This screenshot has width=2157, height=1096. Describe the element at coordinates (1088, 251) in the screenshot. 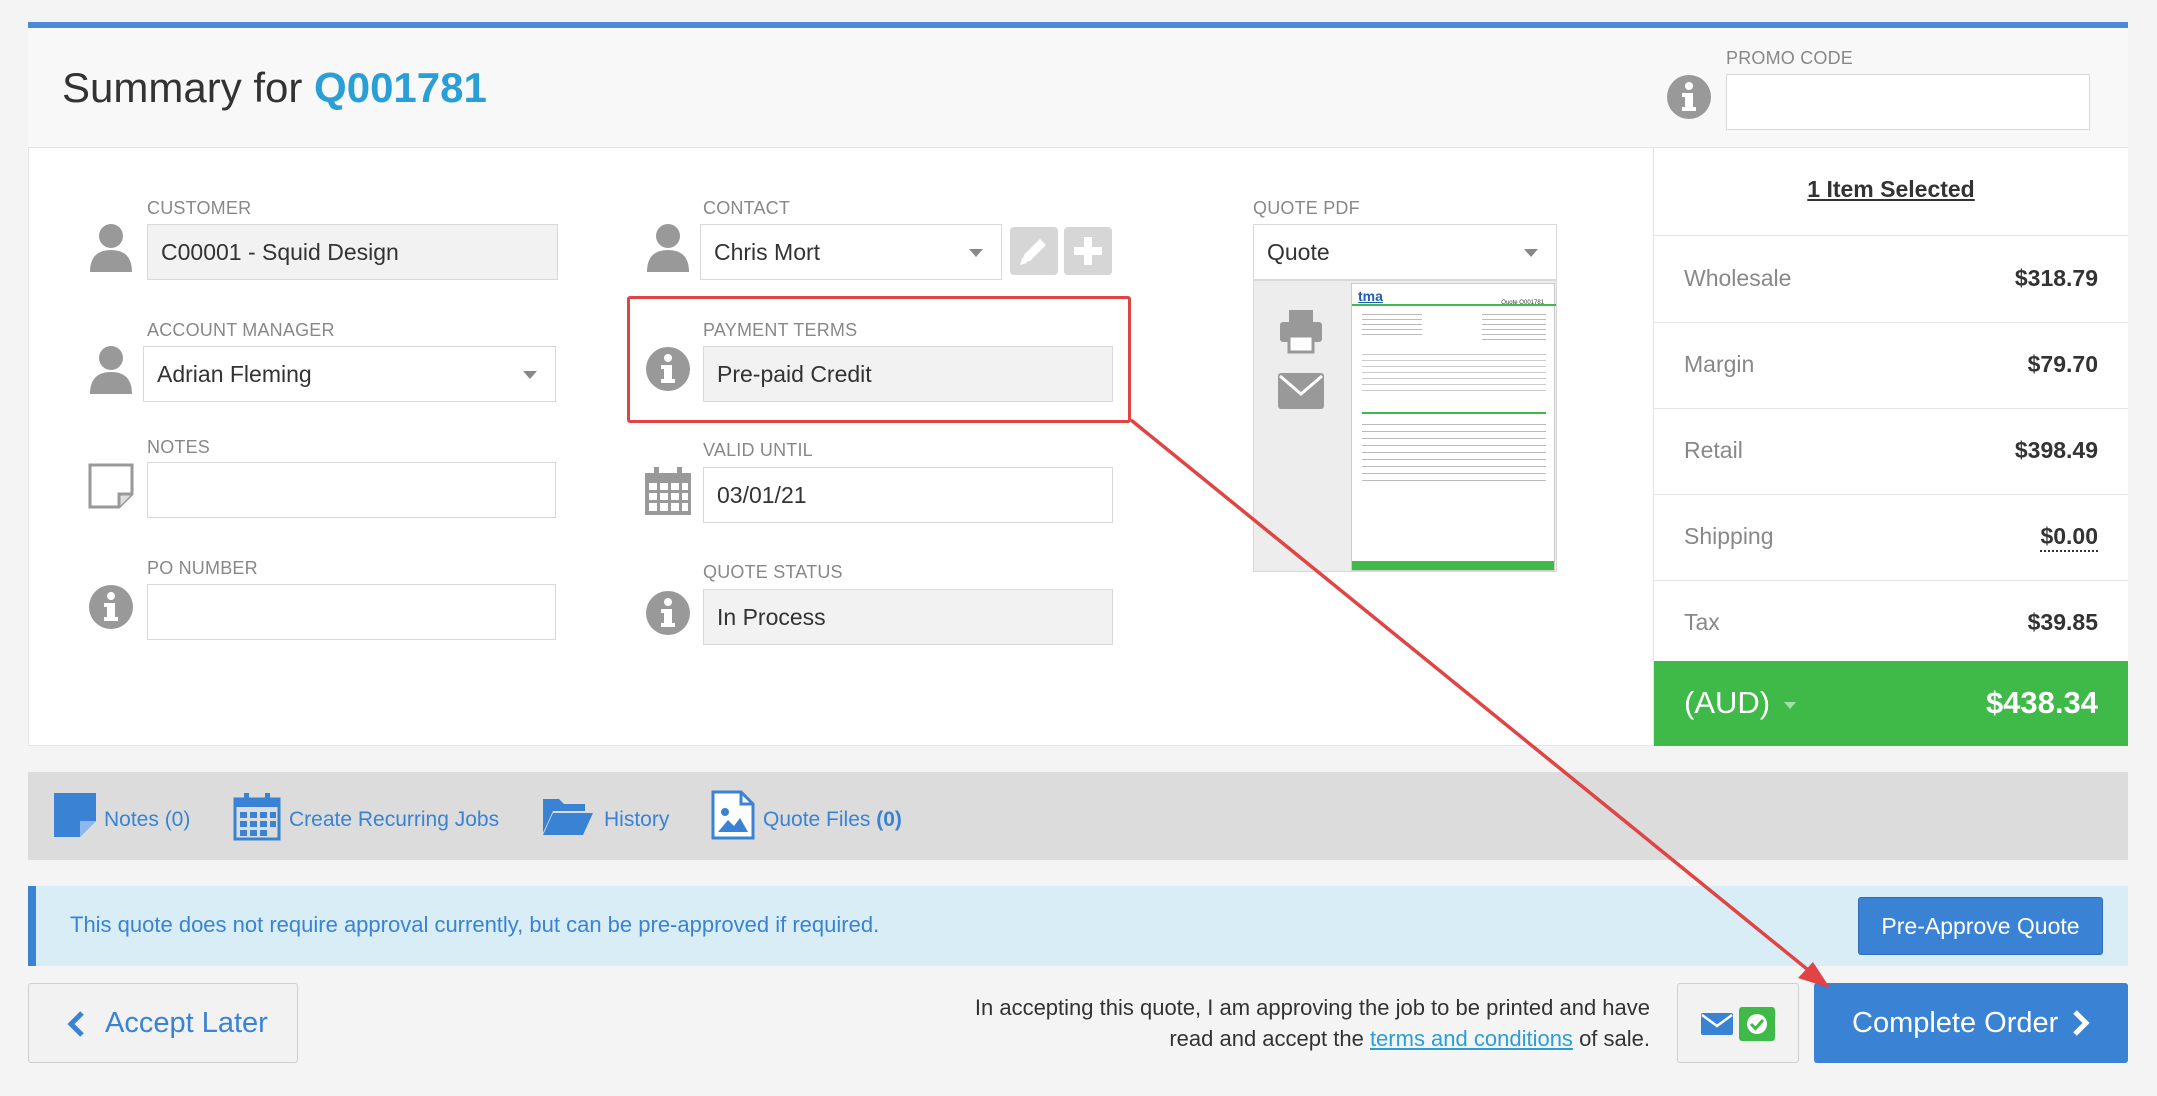

I see `add-contact-button` at that location.